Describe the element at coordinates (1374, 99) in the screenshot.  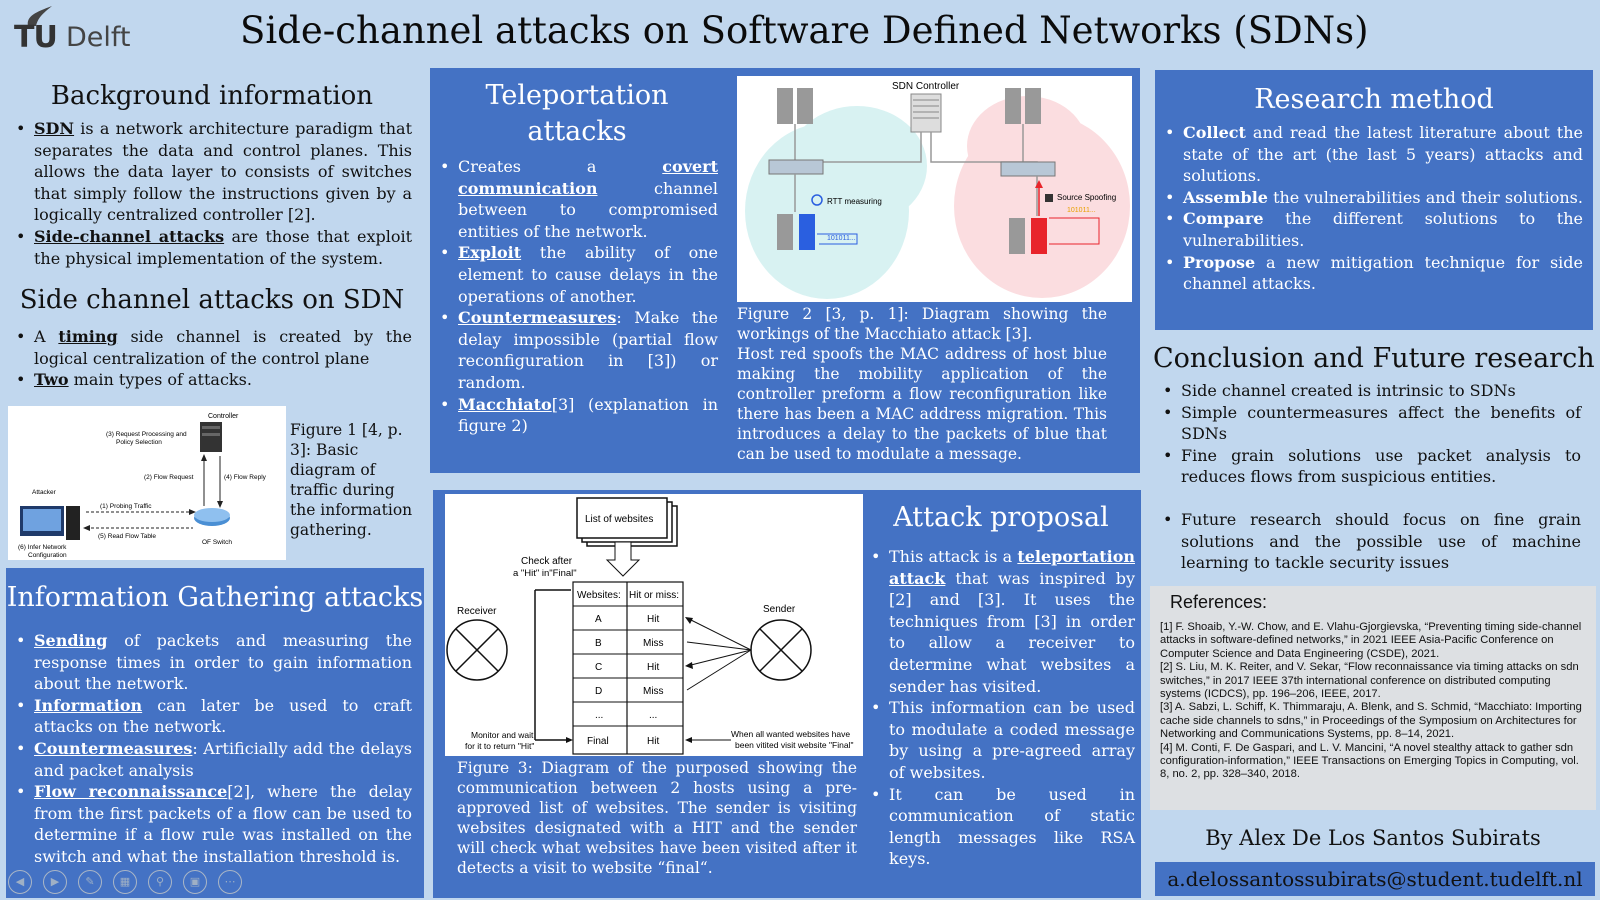
I see `research-method-heading: Research method` at that location.